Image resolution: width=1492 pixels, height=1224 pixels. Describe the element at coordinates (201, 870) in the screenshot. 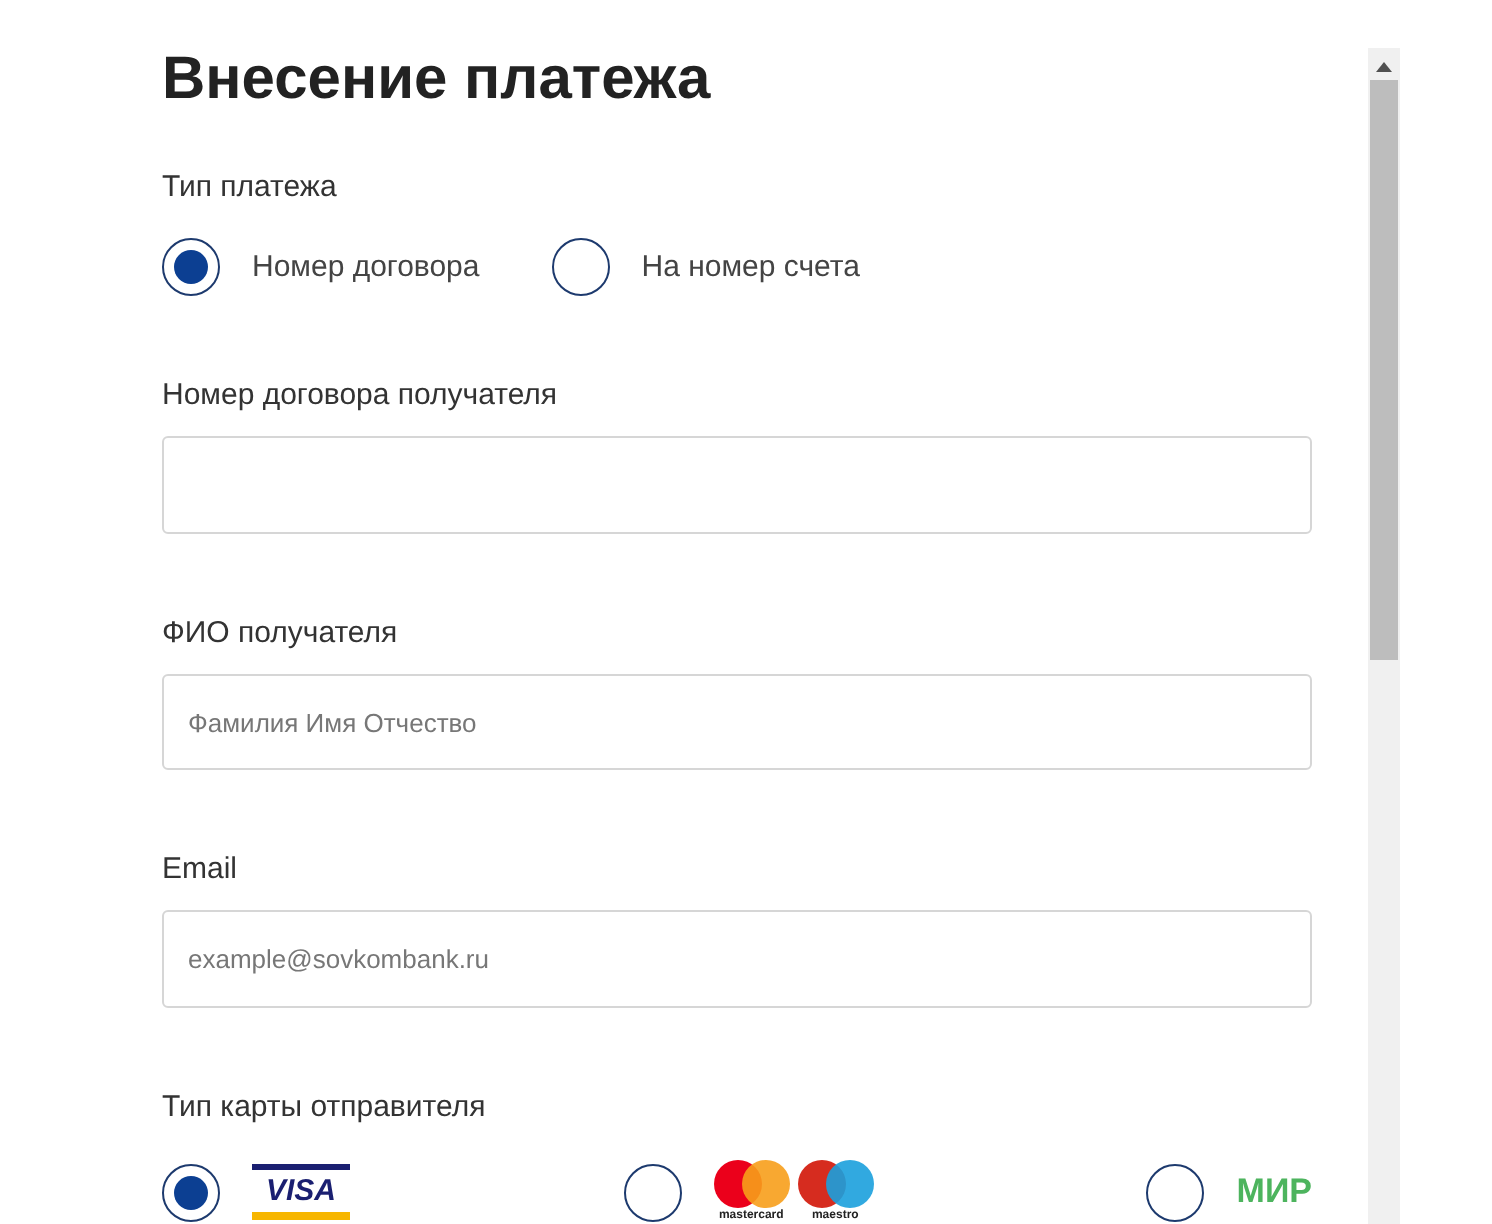

I see `field-label: Email` at that location.